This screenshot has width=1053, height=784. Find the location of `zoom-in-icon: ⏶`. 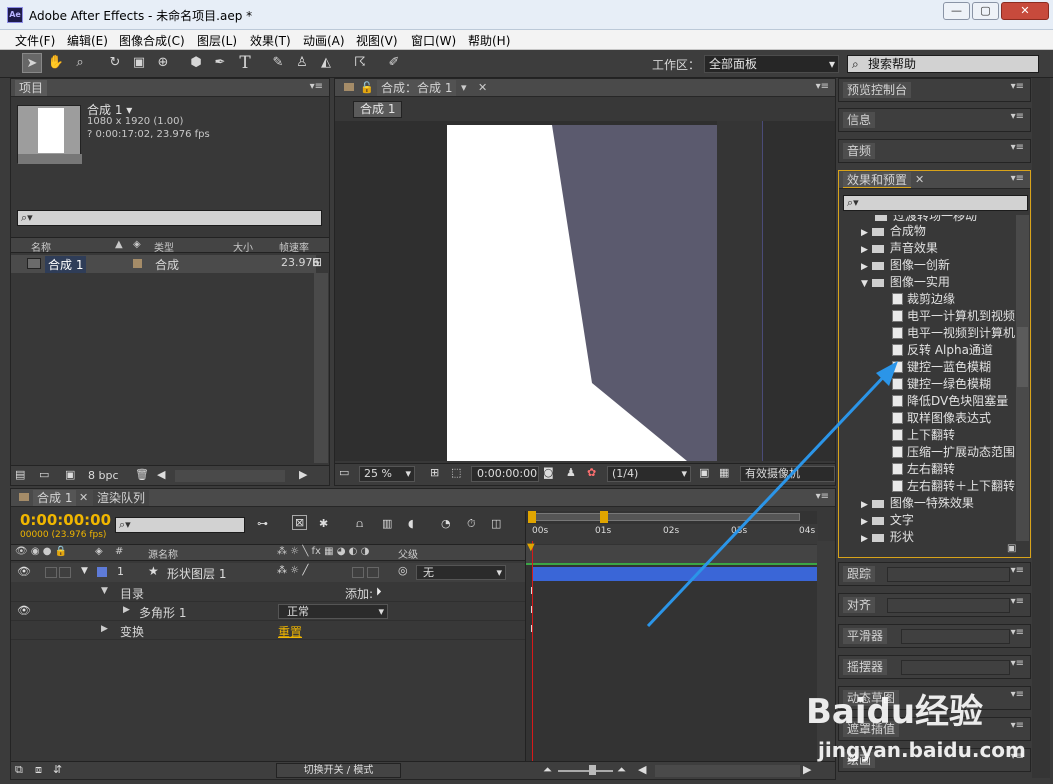

zoom-in-icon: ⏶ is located at coordinates (621, 770).